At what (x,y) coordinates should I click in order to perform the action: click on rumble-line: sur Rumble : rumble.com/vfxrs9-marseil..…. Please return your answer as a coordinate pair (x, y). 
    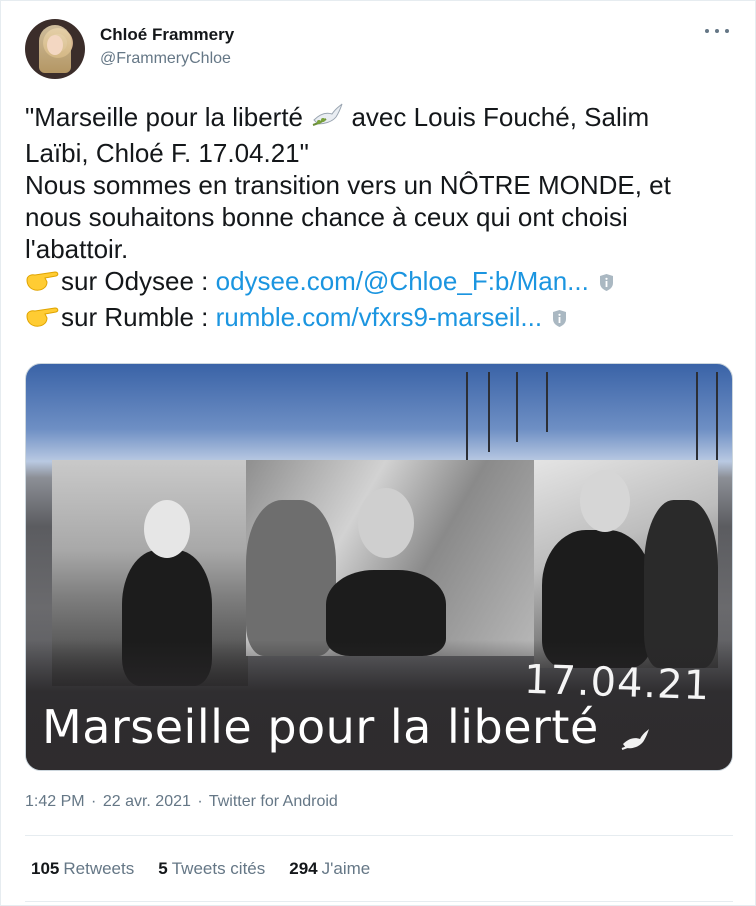
    Looking at the image, I should click on (375, 319).